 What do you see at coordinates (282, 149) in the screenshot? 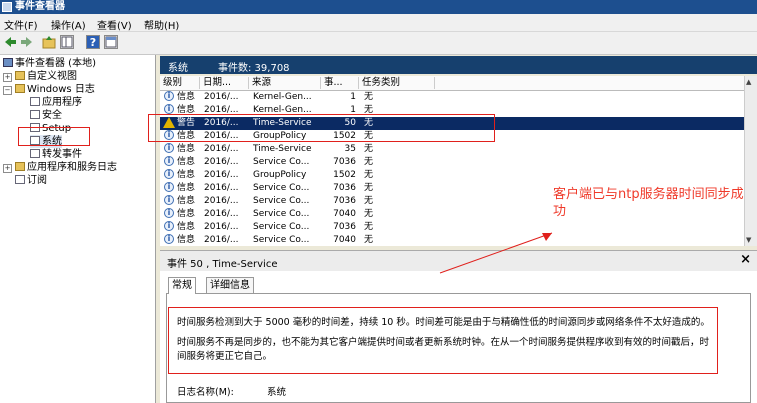
I see `cell-source: Time-Service` at bounding box center [282, 149].